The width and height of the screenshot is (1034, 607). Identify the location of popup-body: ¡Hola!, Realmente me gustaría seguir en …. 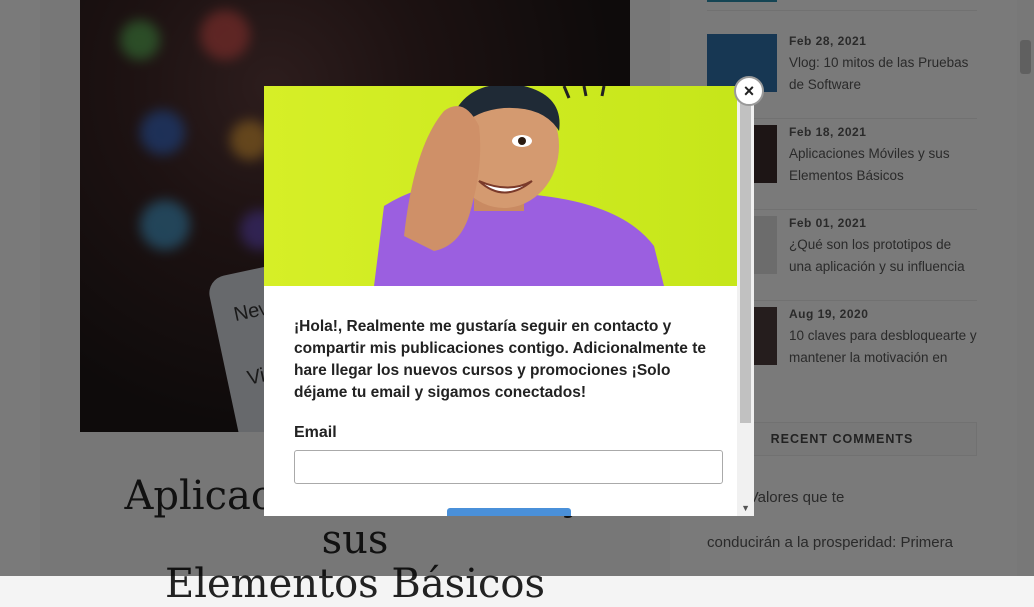
(509, 400).